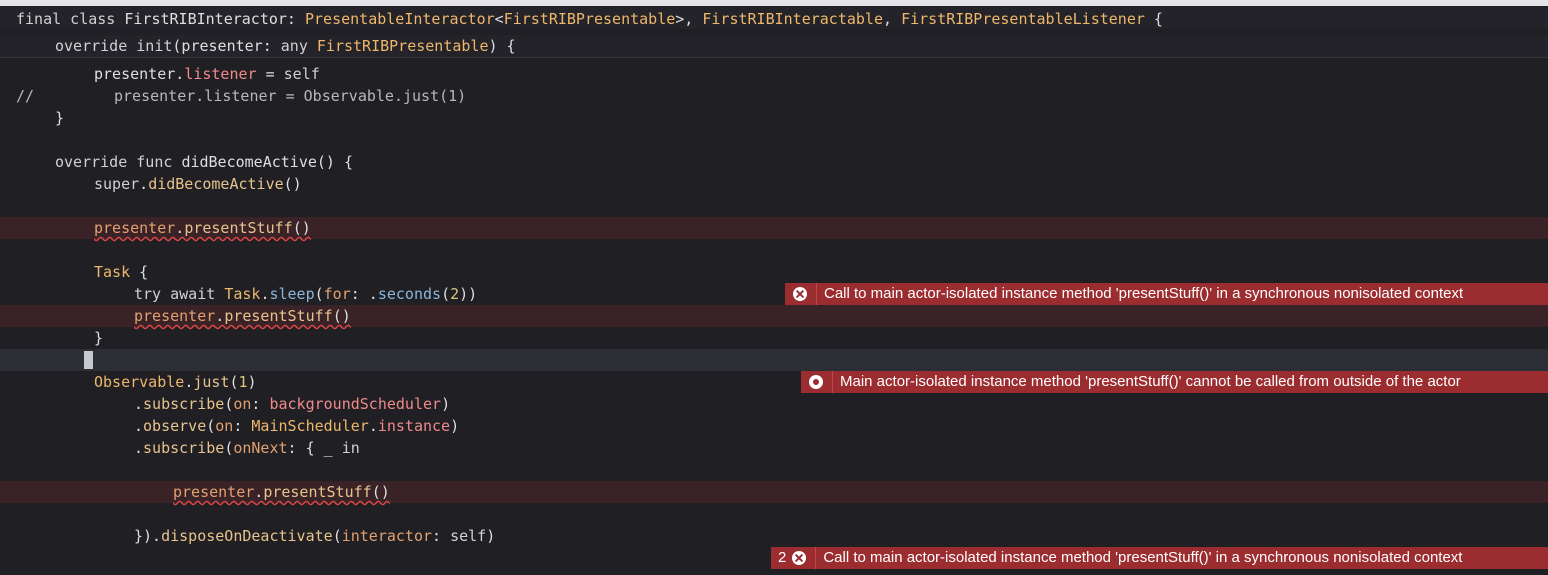 This screenshot has width=1548, height=575. I want to click on code-token: FirstRIBInteractor:, so click(214, 19).